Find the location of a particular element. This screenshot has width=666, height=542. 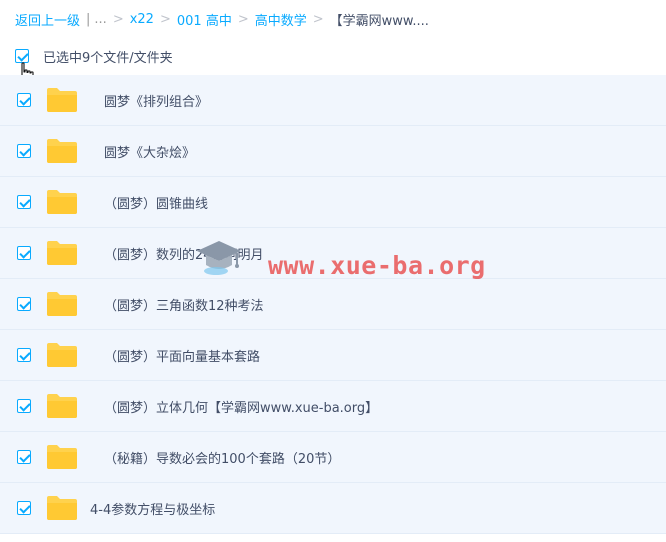

file-name: （圆梦）三角函数12种考法 is located at coordinates (184, 304).